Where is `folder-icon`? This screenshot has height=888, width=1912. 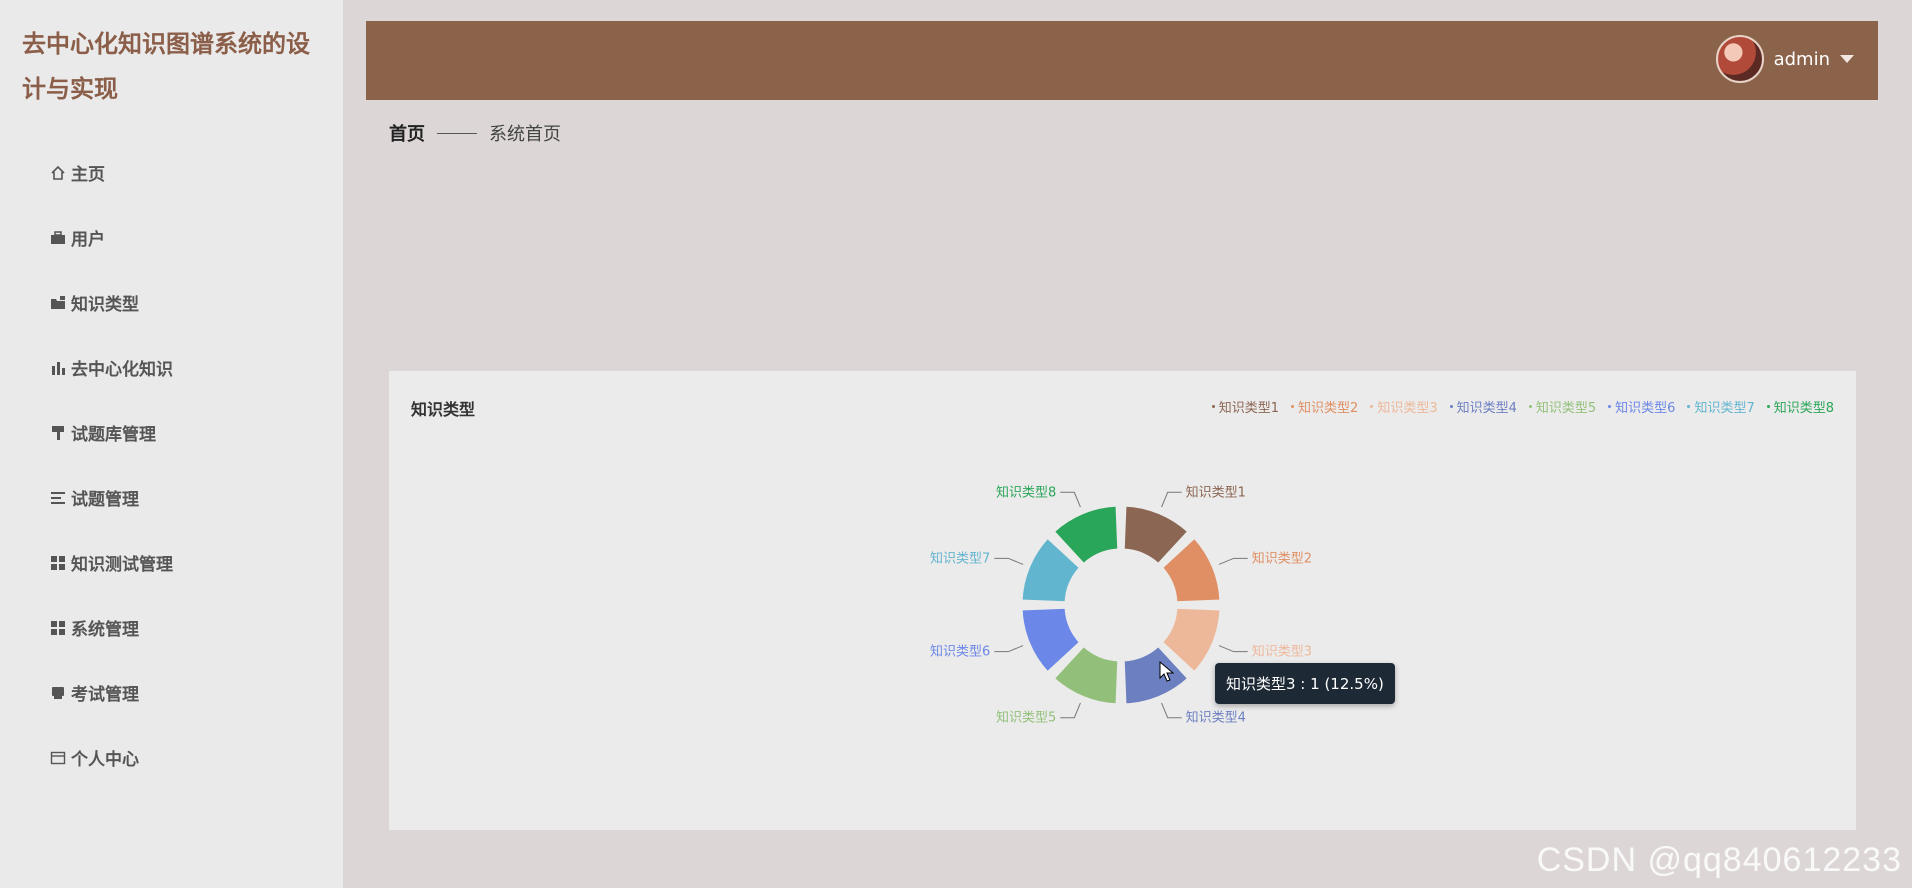
folder-icon is located at coordinates (58, 303).